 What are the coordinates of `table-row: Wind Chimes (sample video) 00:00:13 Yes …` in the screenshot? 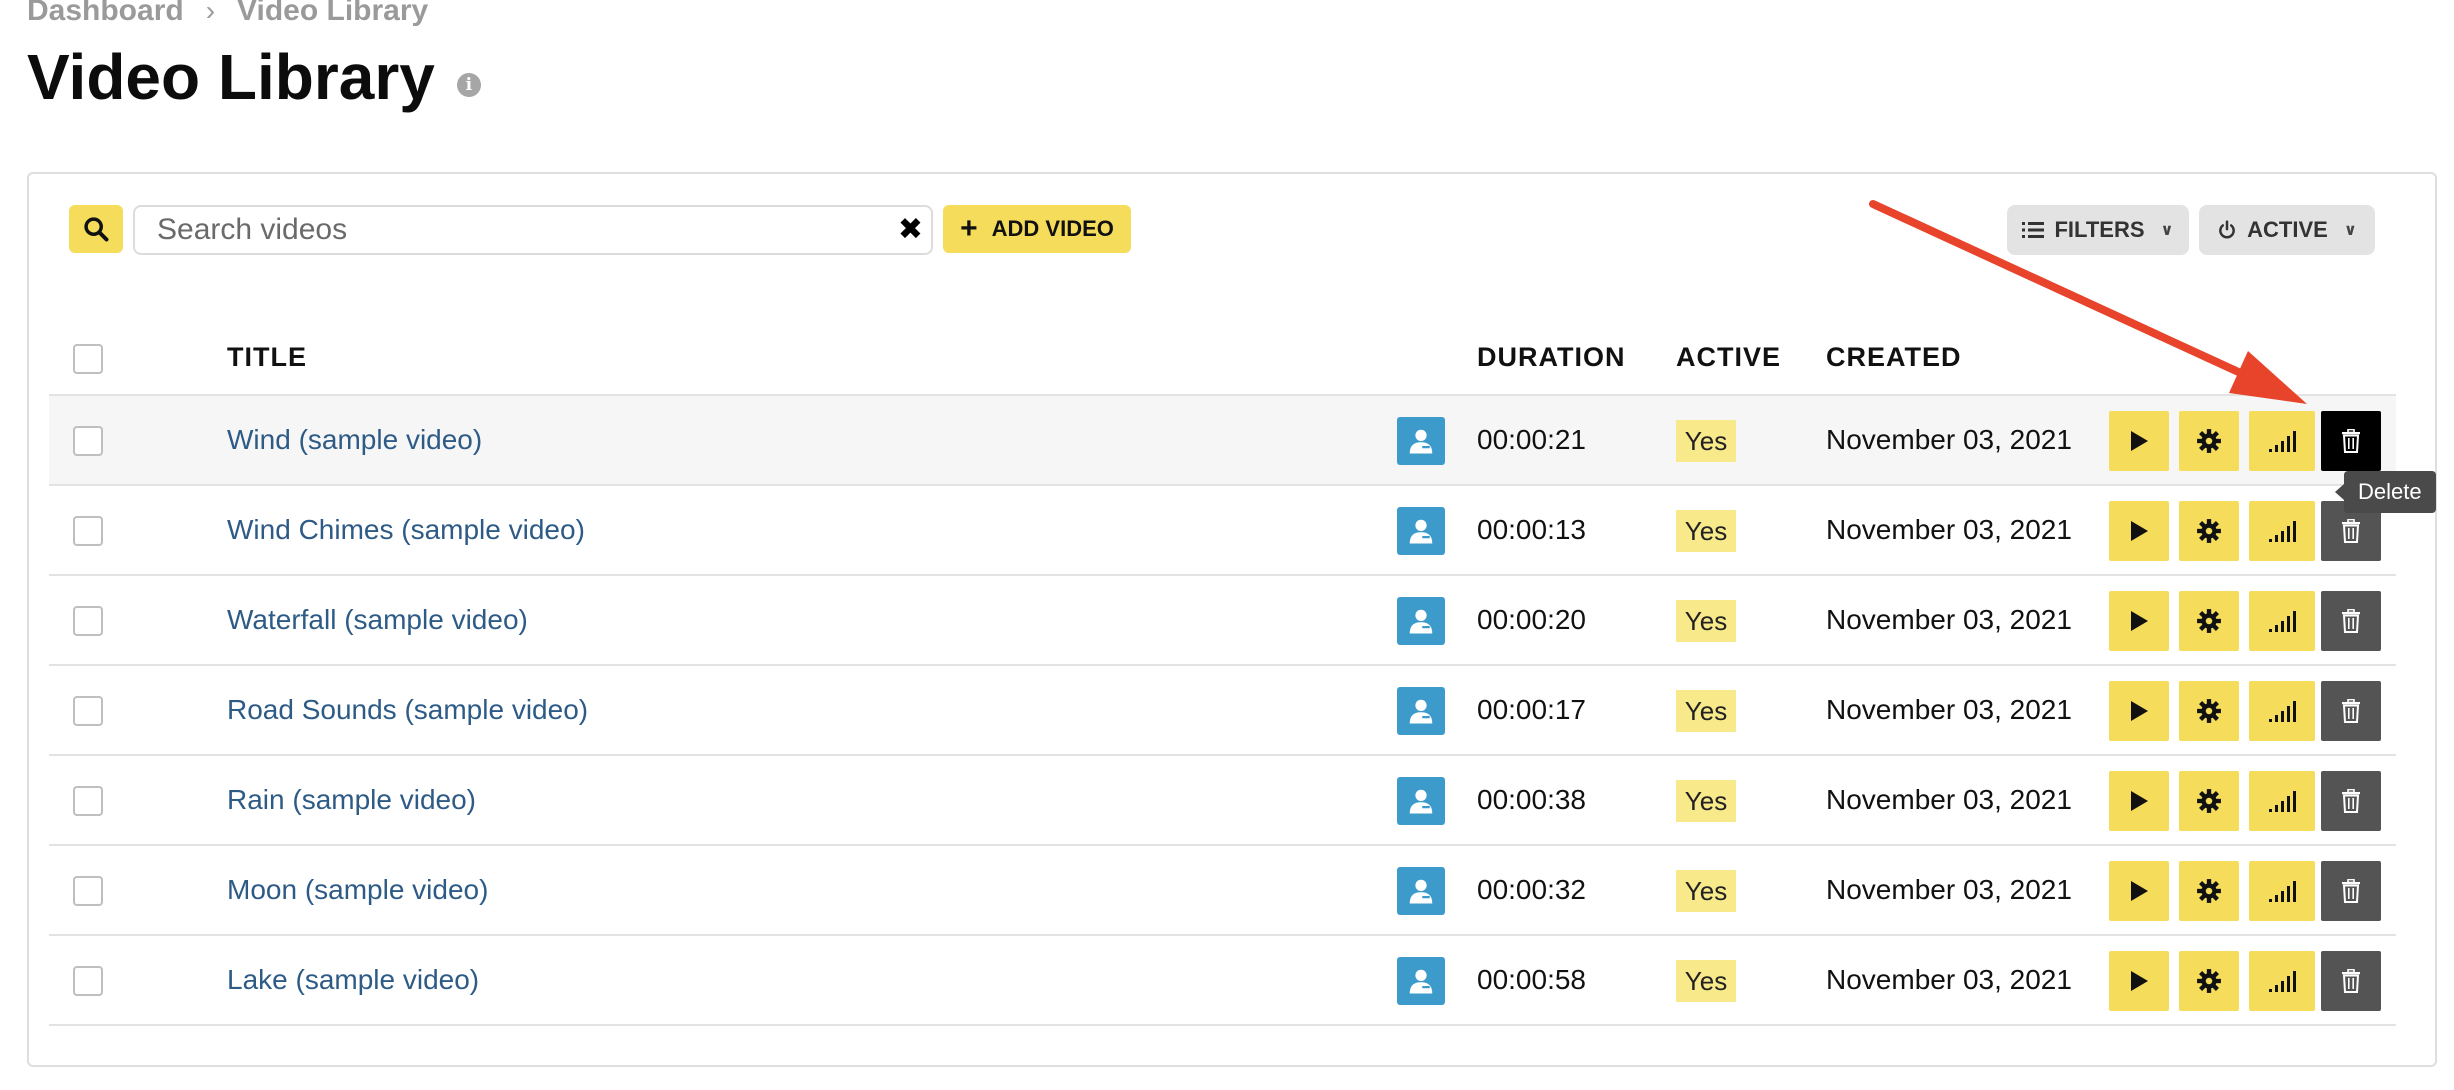 It's located at (1222, 531).